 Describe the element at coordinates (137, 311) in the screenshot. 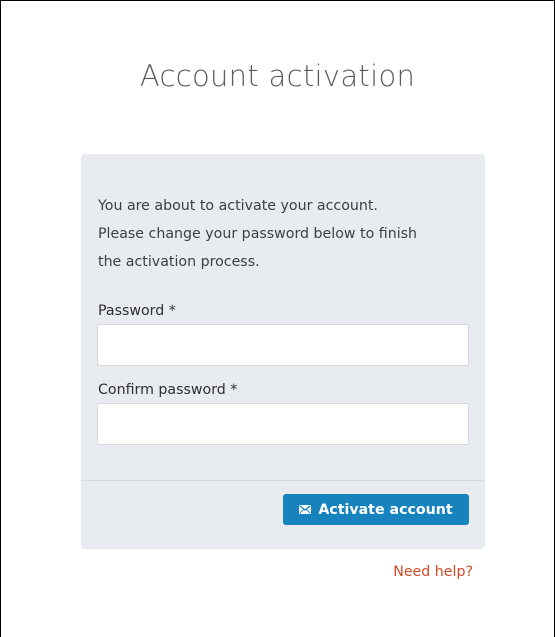

I see `password-label: Password *` at that location.